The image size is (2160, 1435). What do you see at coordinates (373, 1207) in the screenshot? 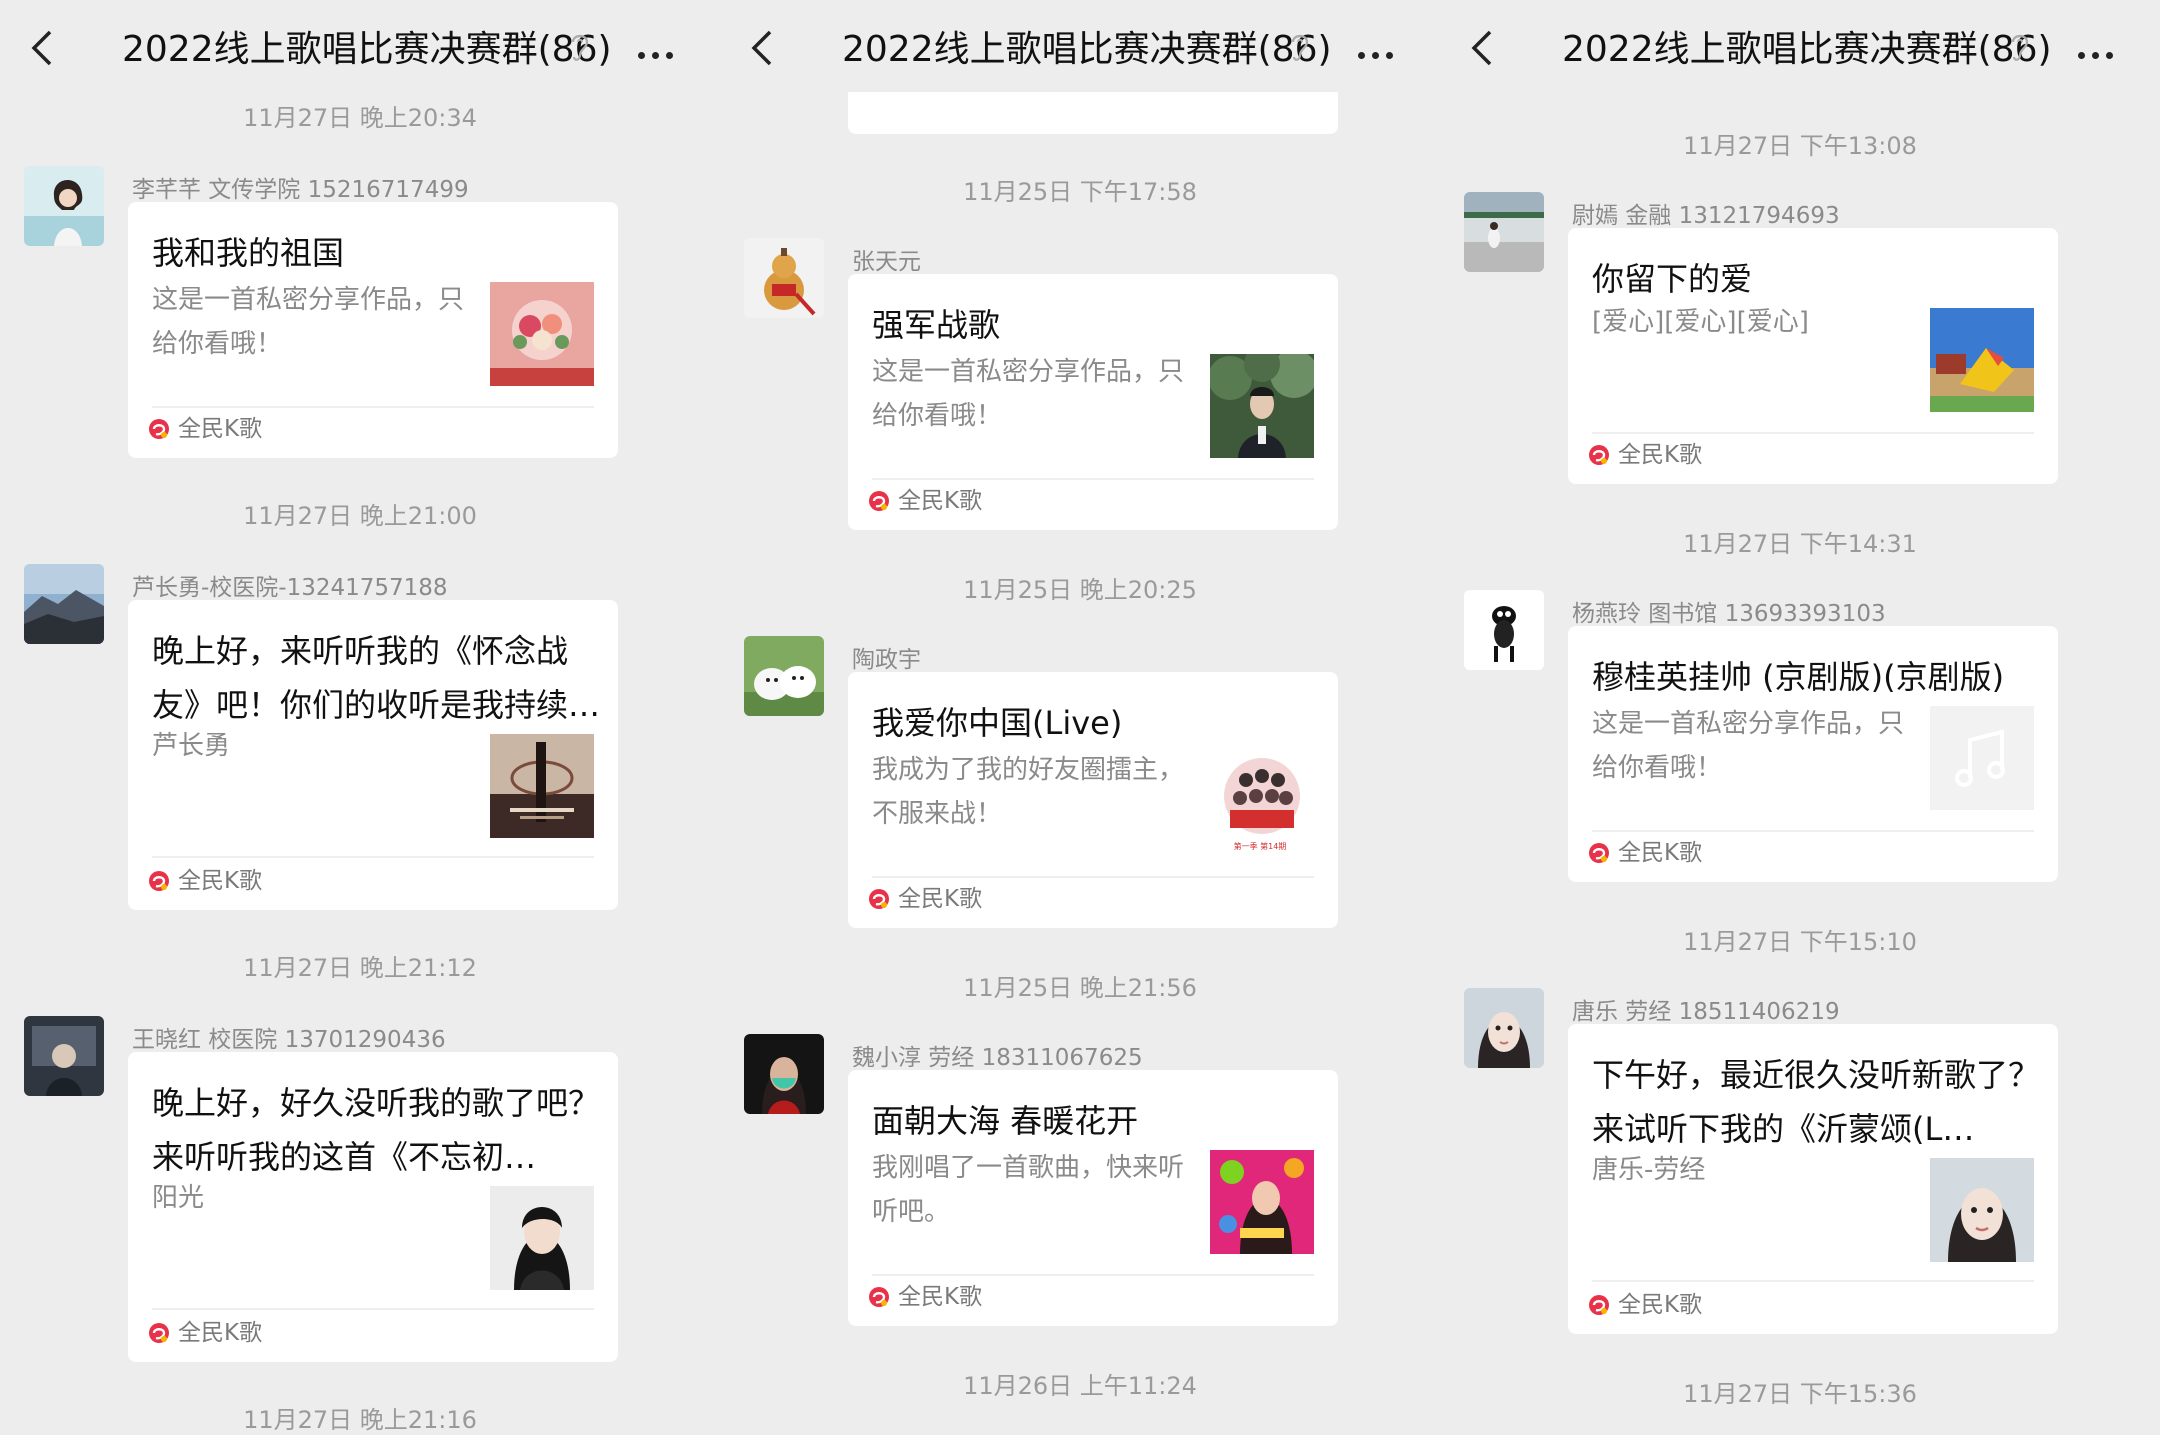
I see `music-share-card: 晚上好，好久没听我的歌了吧？来听听我的这首《不忘初… 阳光 全民K歌` at bounding box center [373, 1207].